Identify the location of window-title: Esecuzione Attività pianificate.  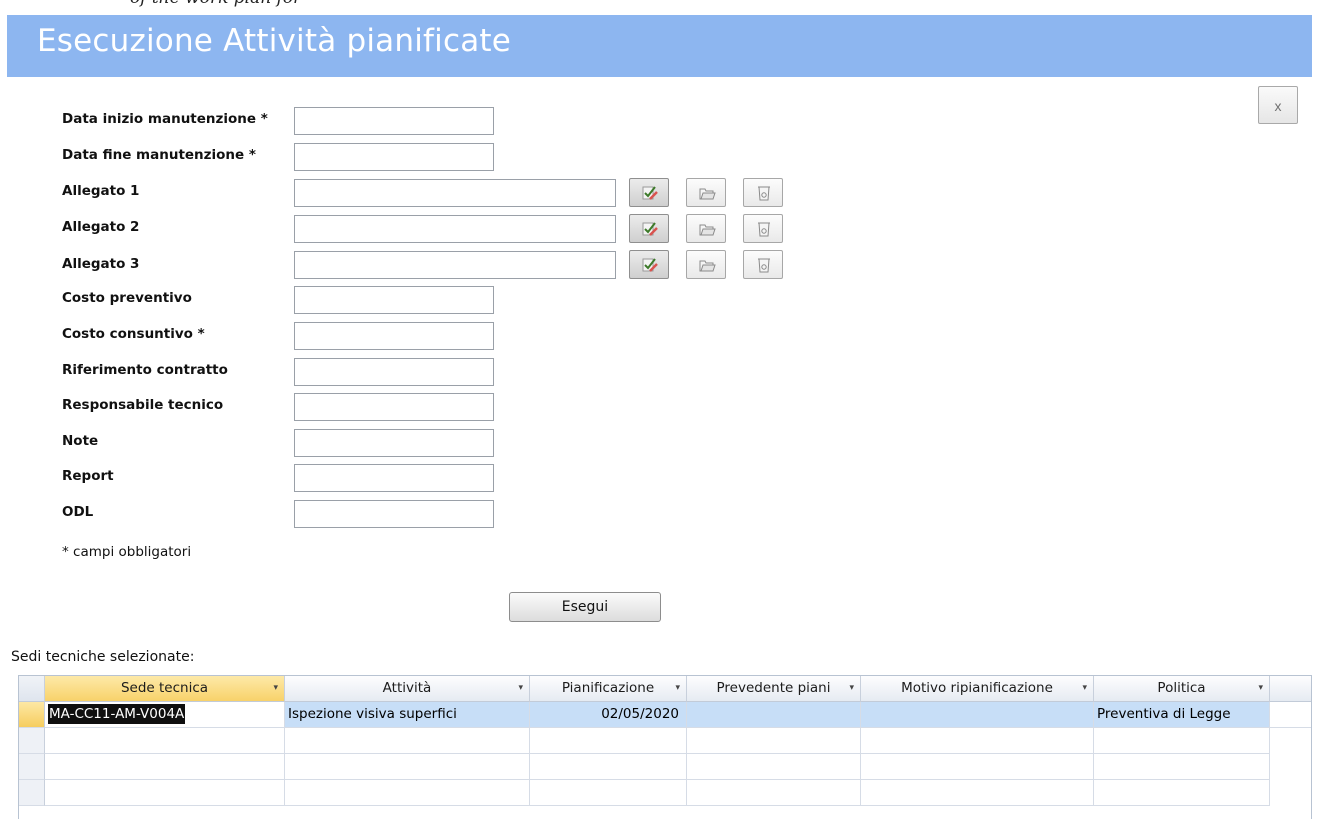
(274, 41).